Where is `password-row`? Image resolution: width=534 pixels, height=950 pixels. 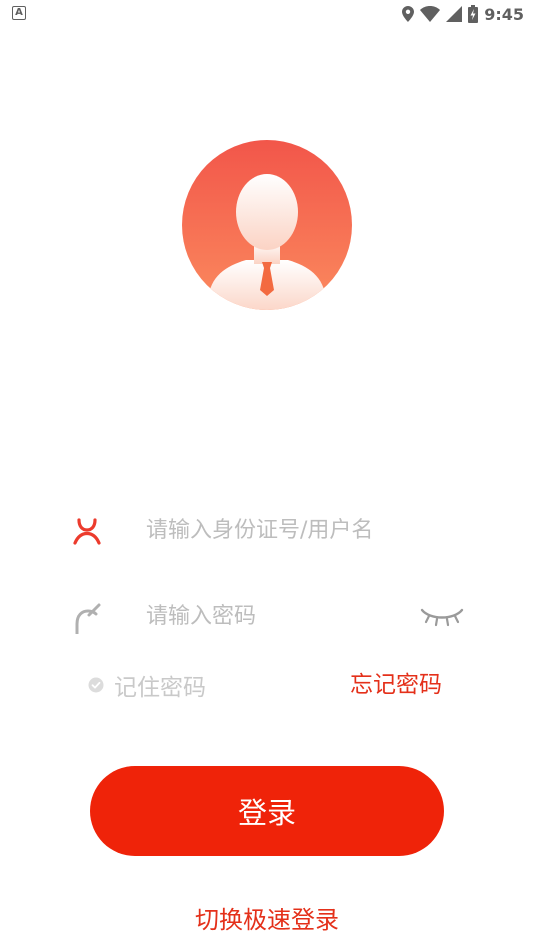 password-row is located at coordinates (270, 616).